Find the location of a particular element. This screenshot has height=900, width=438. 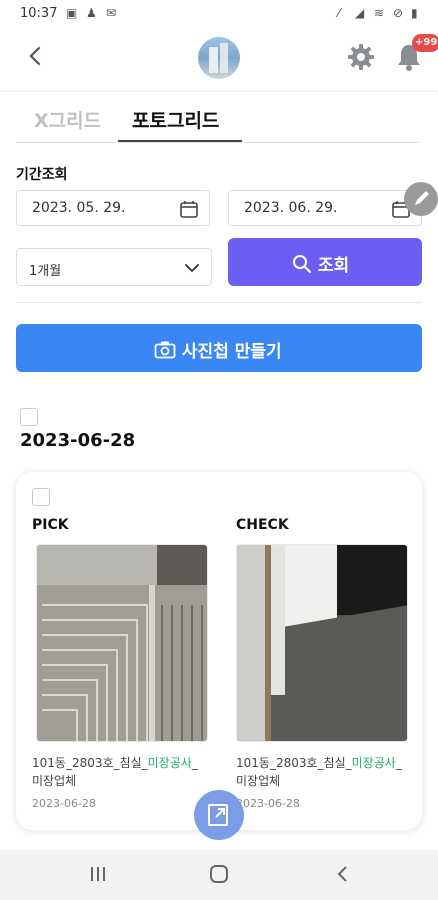

share-icon is located at coordinates (218, 815).